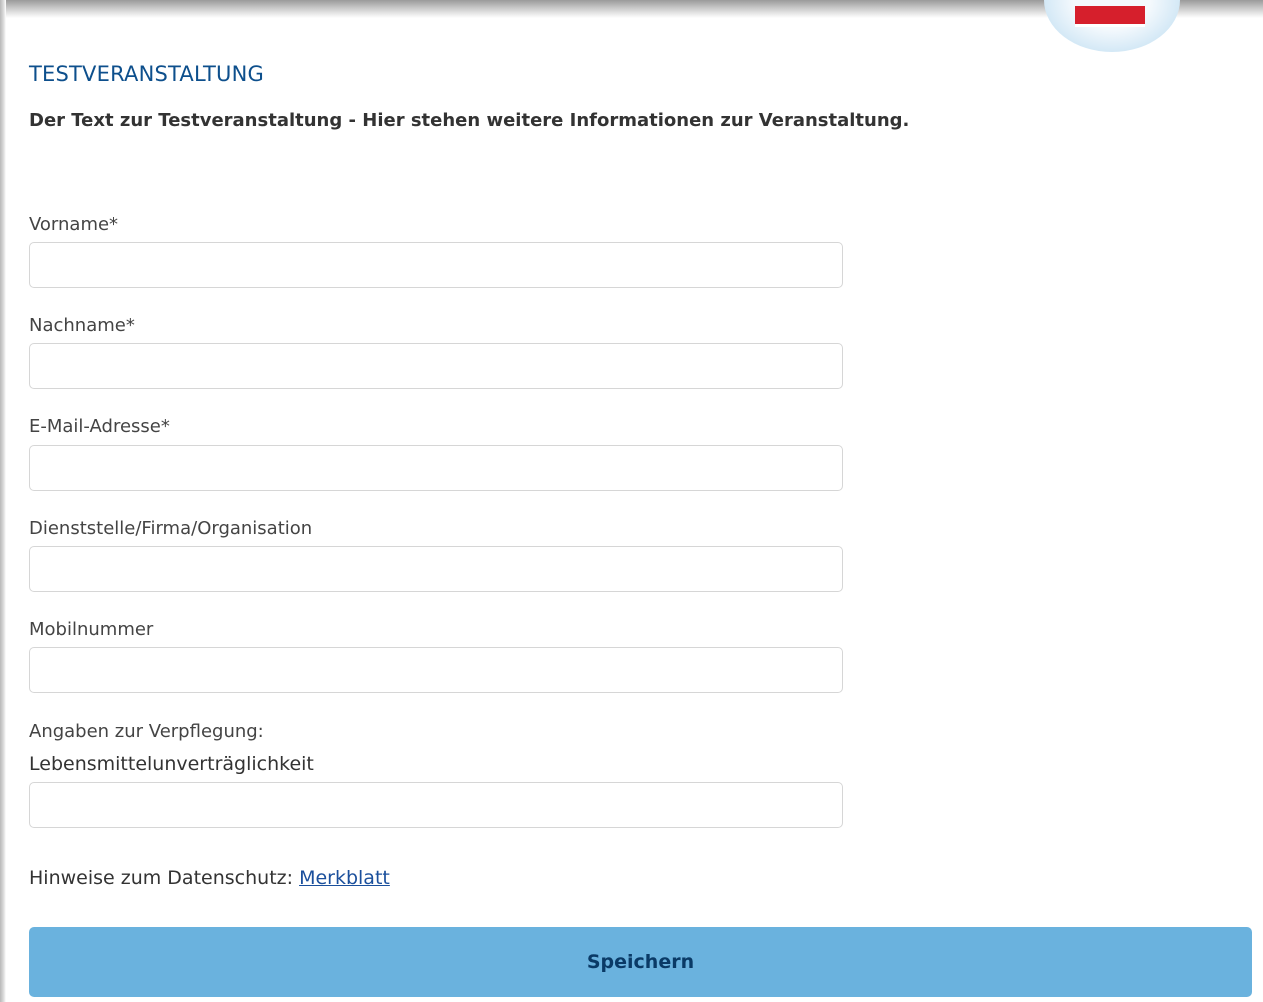 Image resolution: width=1263 pixels, height=1002 pixels. What do you see at coordinates (436, 468) in the screenshot?
I see `email-input` at bounding box center [436, 468].